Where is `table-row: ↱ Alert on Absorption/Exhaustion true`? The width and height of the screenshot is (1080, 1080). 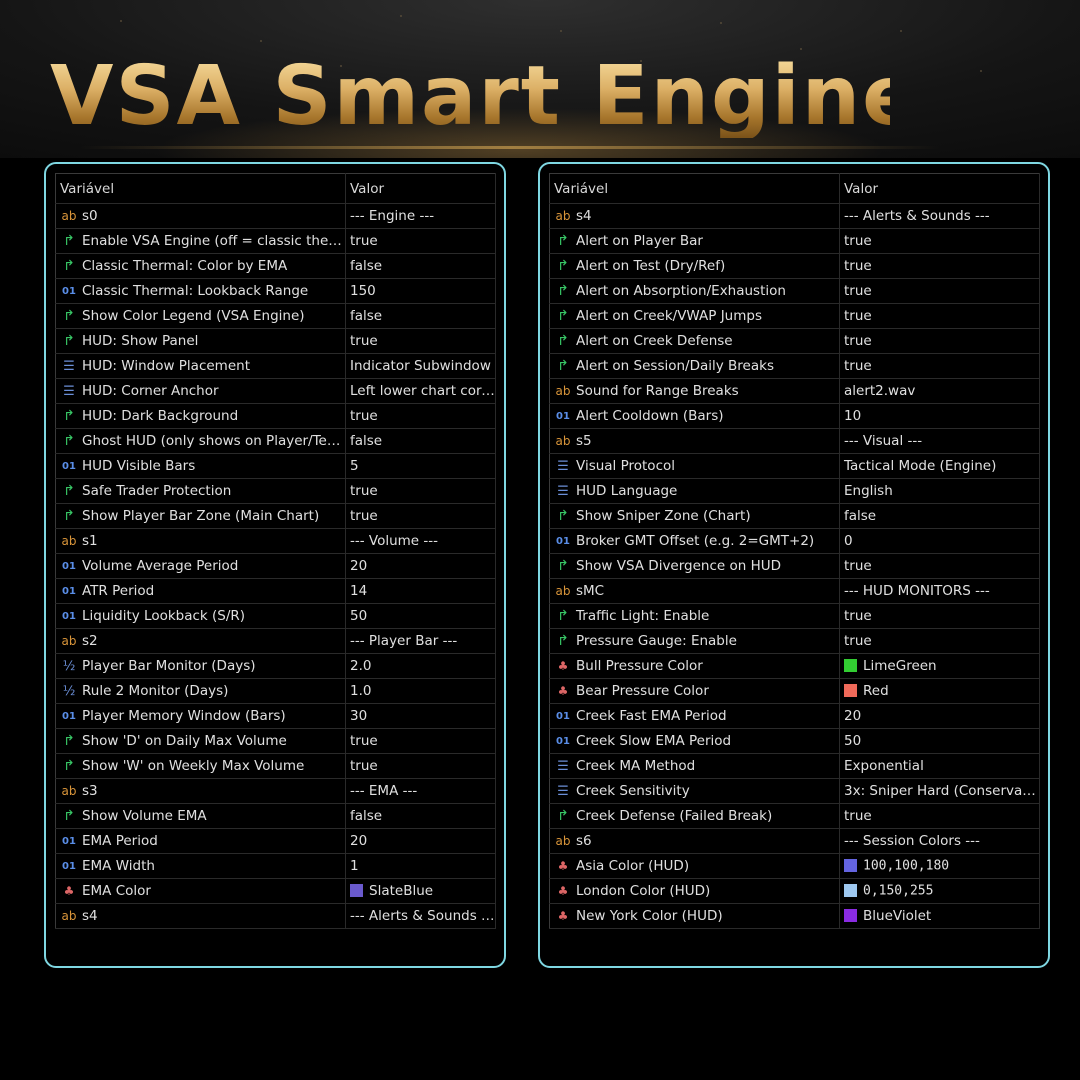
table-row: ↱ Alert on Absorption/Exhaustion true is located at coordinates (794, 291).